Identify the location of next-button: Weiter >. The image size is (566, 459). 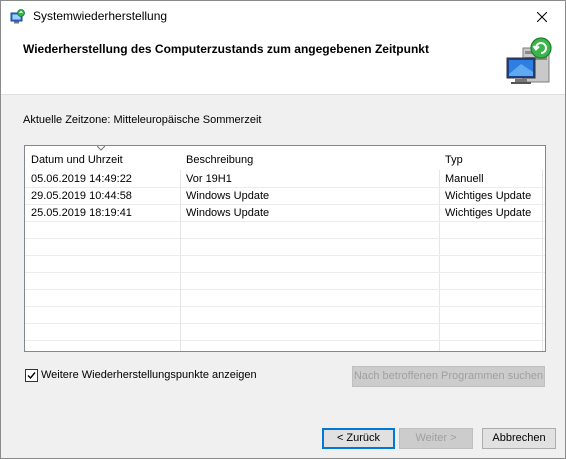
(436, 438).